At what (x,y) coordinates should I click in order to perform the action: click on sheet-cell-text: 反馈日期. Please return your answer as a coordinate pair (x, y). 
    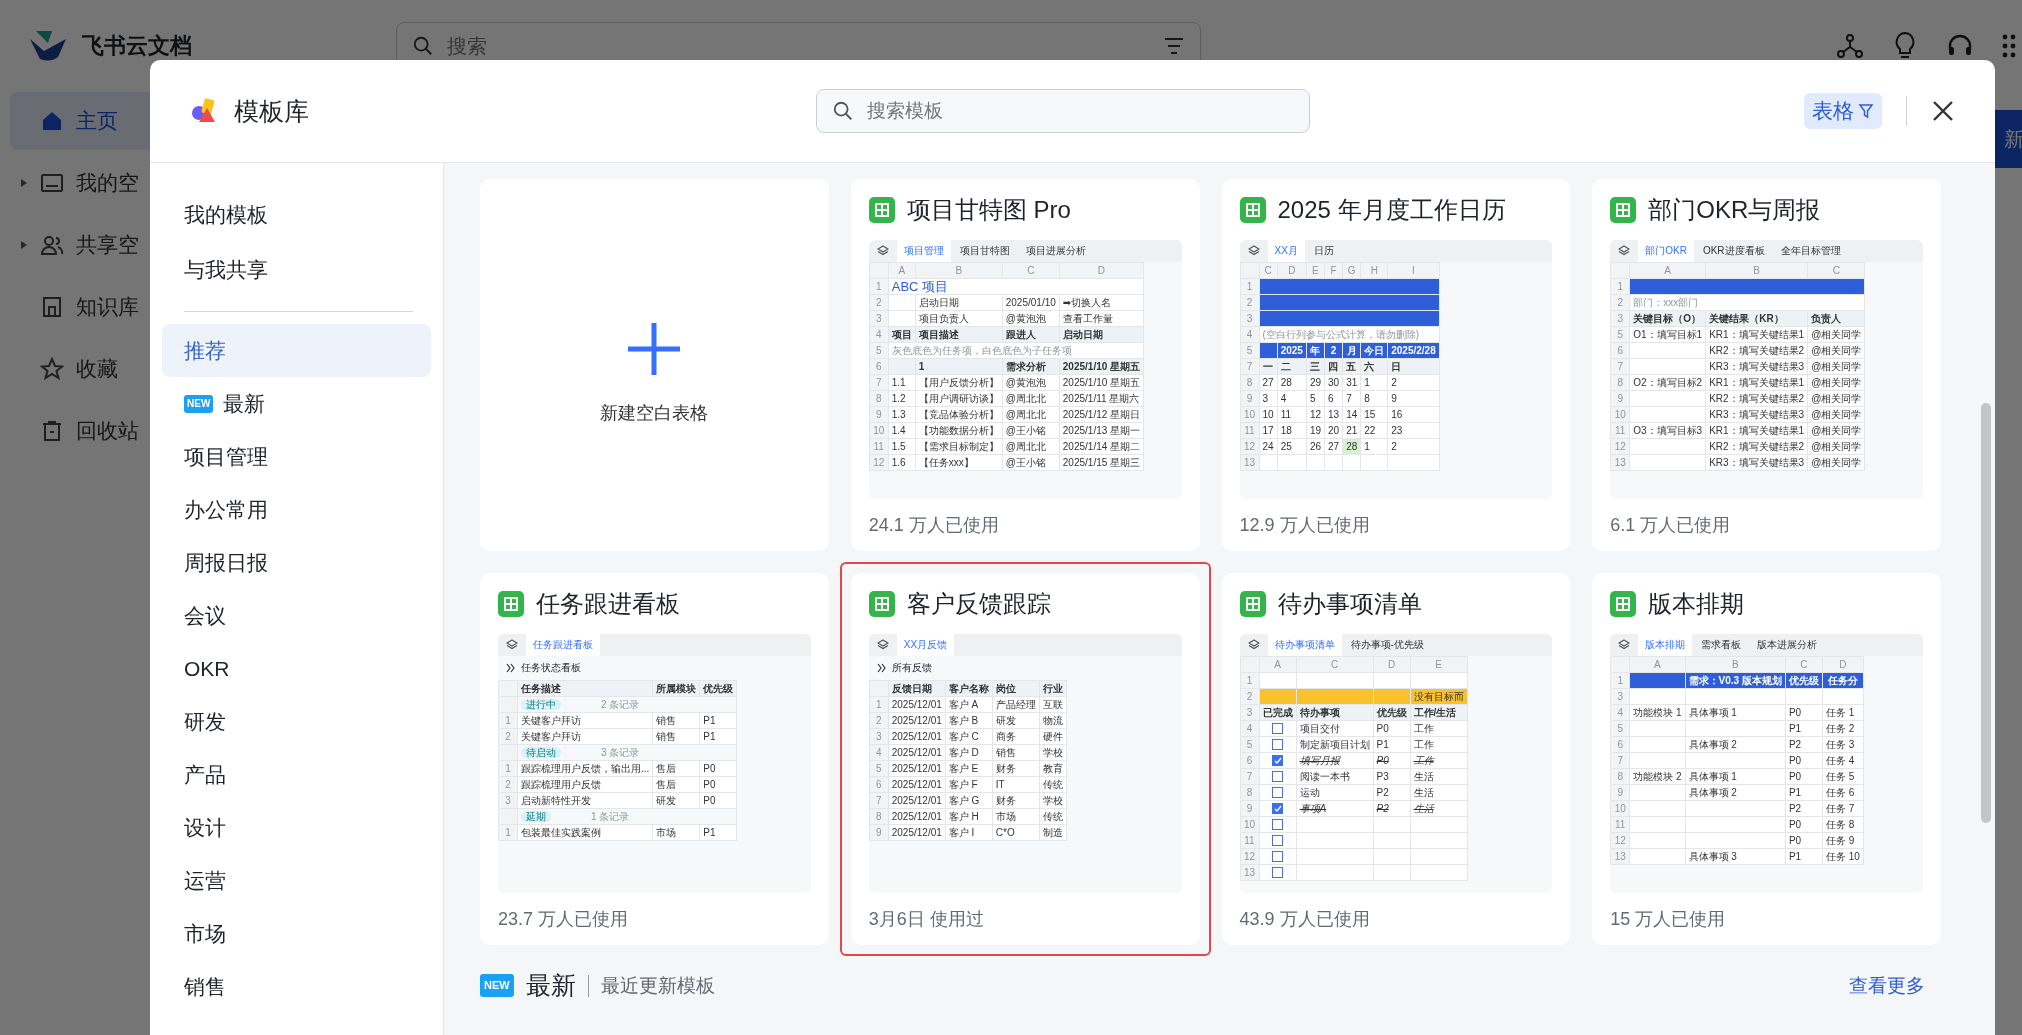
    Looking at the image, I should click on (911, 688).